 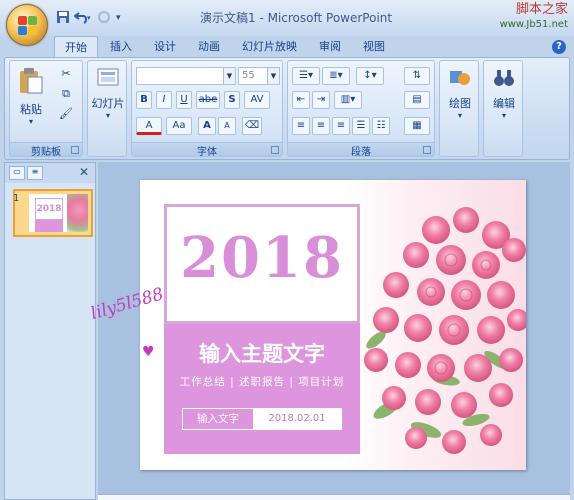 I want to click on paste-button: 粘贴 ▾, so click(x=31, y=96).